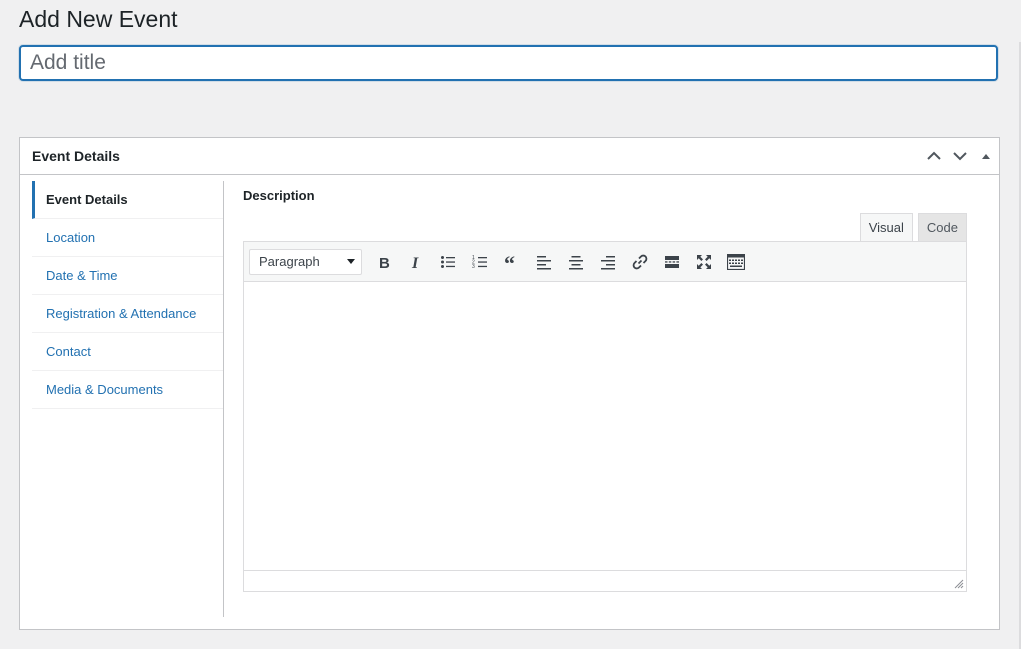  I want to click on page-title: Add New Event, so click(98, 19).